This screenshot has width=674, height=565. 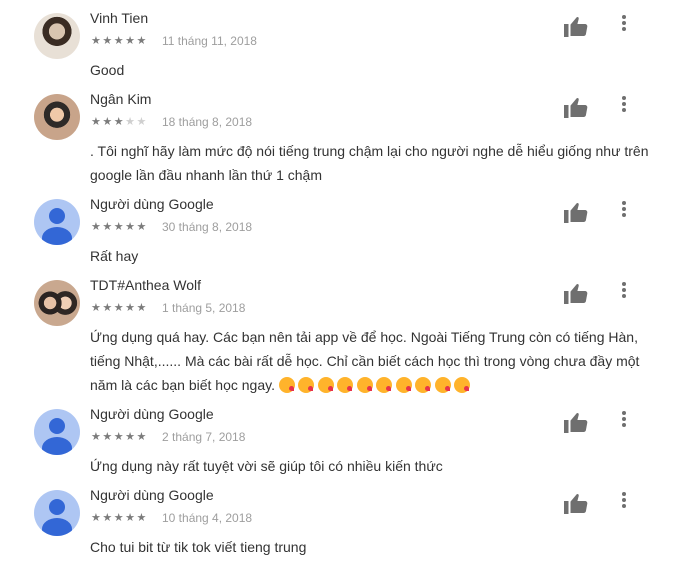 What do you see at coordinates (204, 437) in the screenshot?
I see `review-date: 2 tháng 7, 2018` at bounding box center [204, 437].